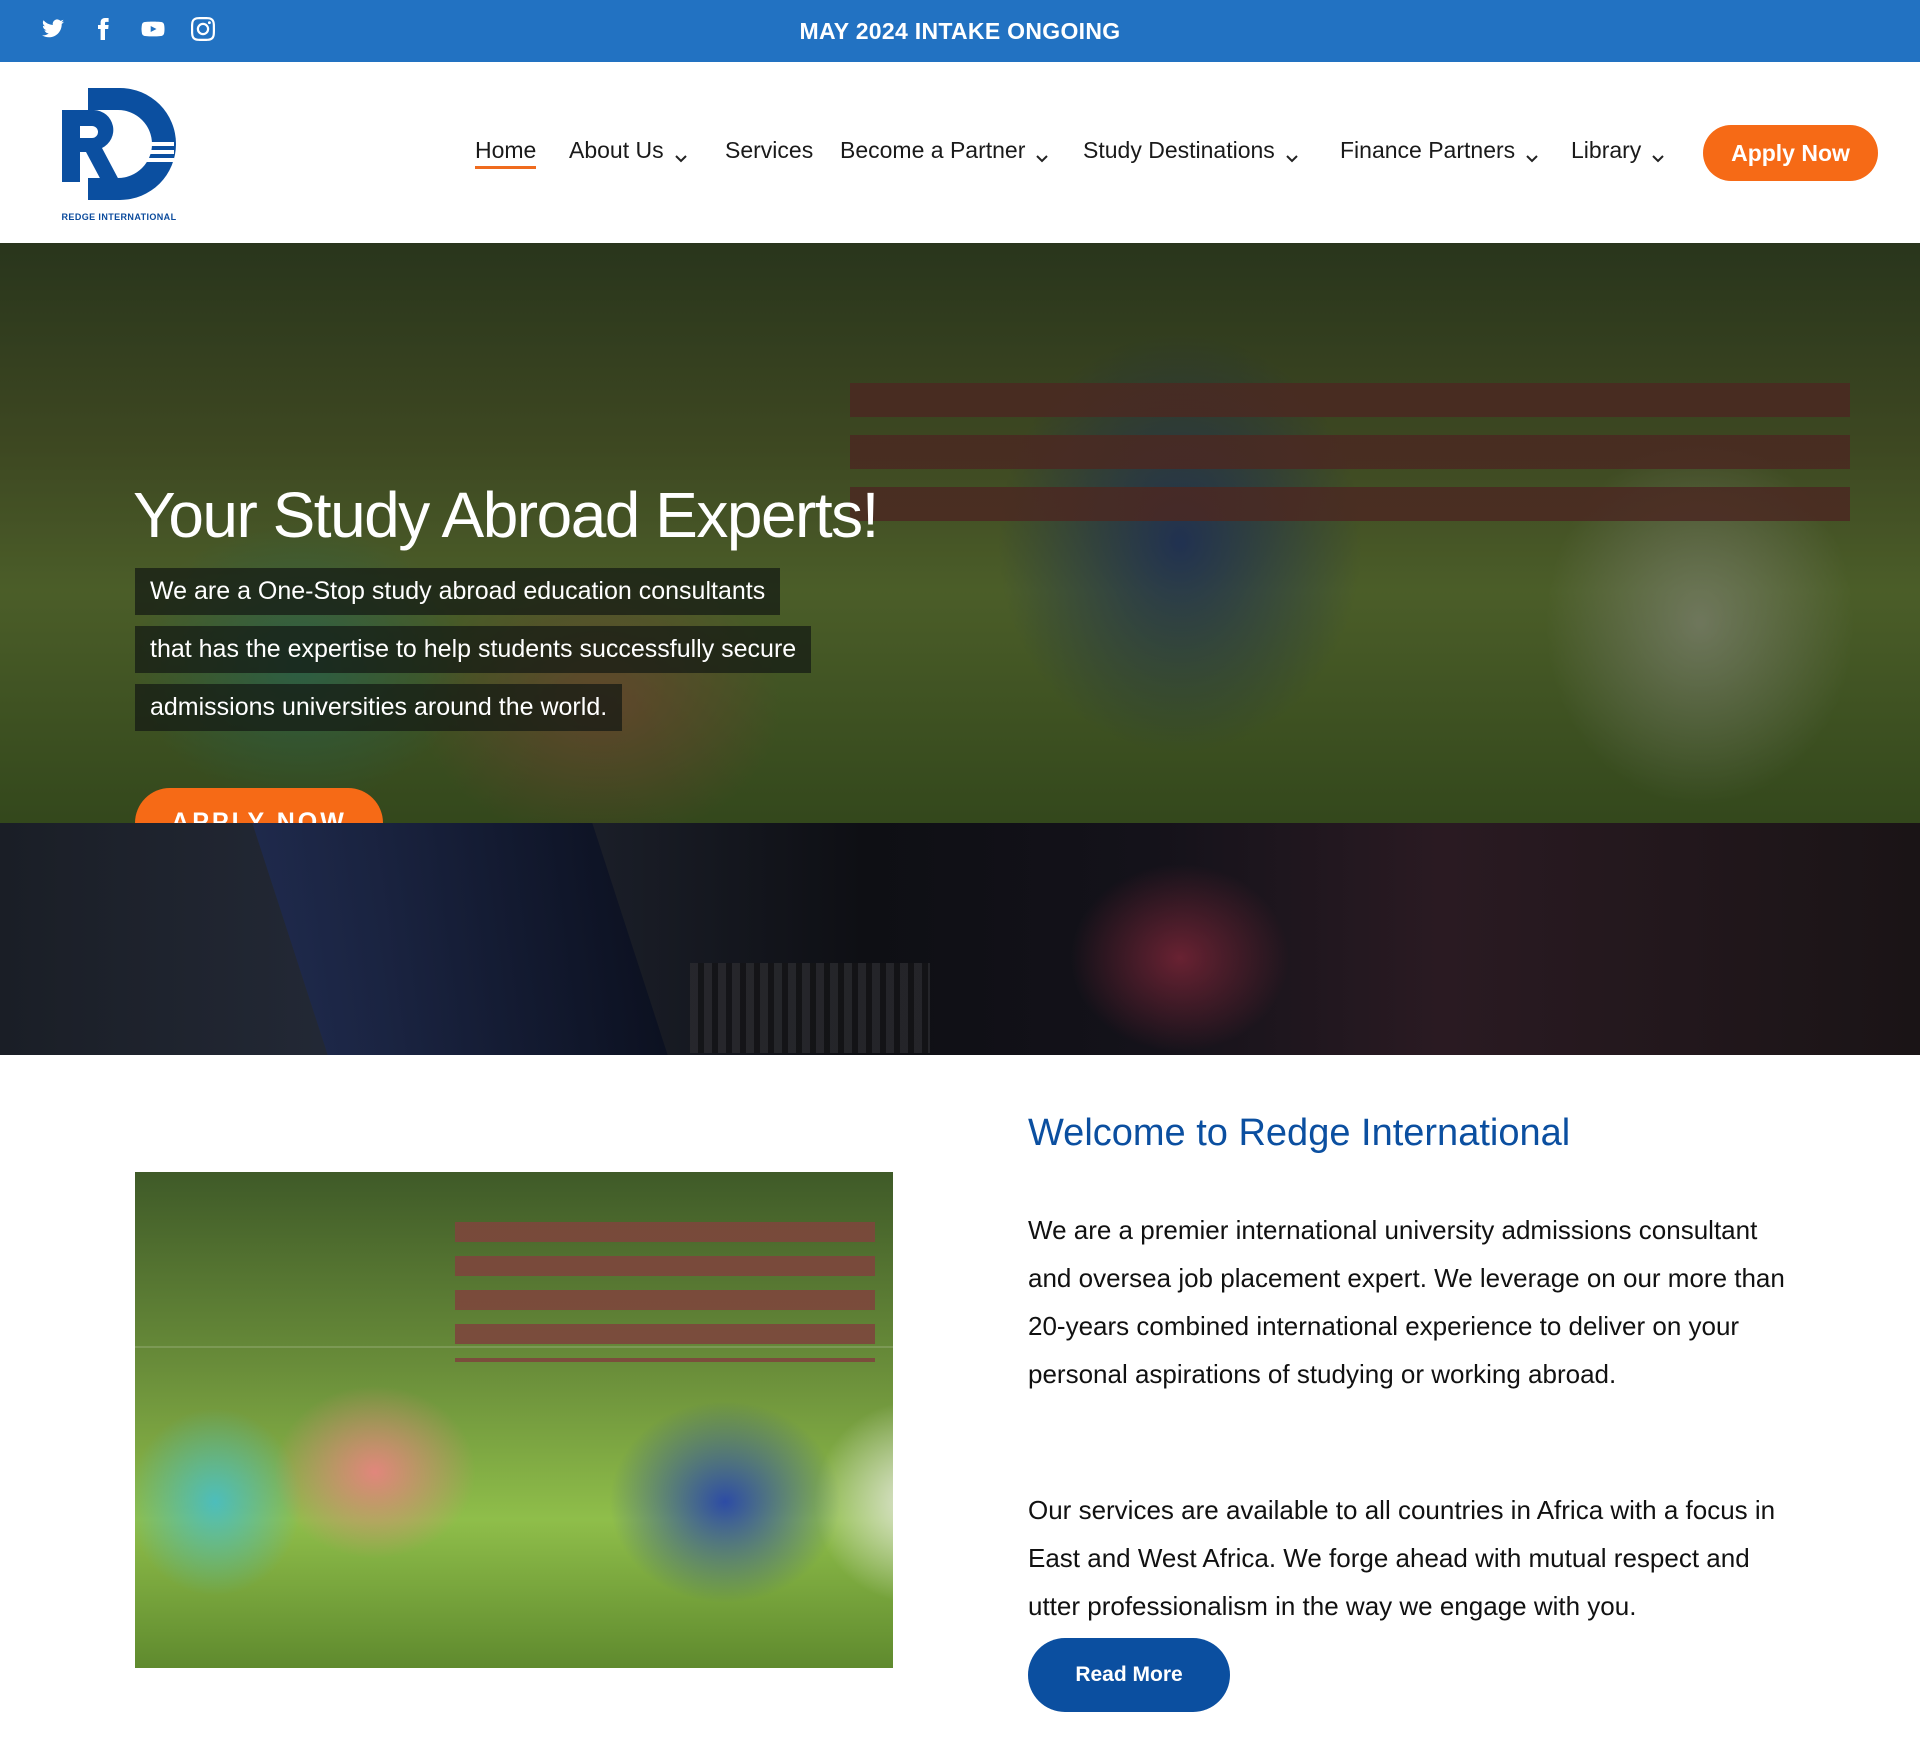 Image resolution: width=1920 pixels, height=1762 pixels. Describe the element at coordinates (1606, 150) in the screenshot. I see `nav-label-library: Library` at that location.